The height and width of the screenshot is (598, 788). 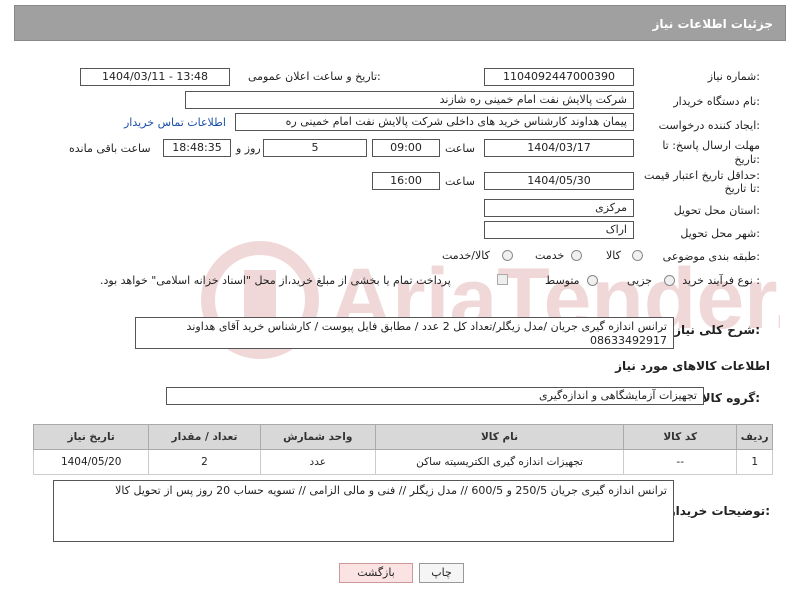 I want to click on col-unit: واحد شمارش, so click(x=317, y=437).